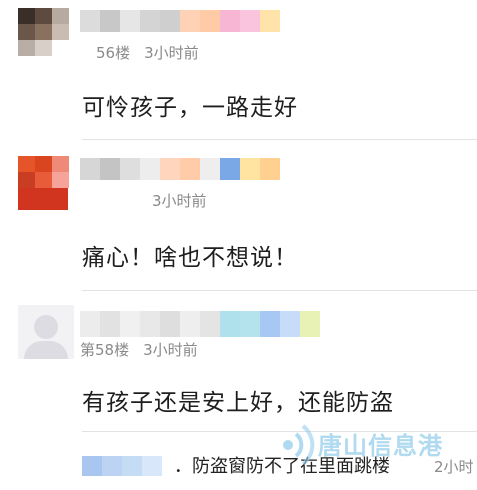 Image resolution: width=477 pixels, height=490 pixels. Describe the element at coordinates (113, 53) in the screenshot. I see `floor-number: 56楼` at that location.